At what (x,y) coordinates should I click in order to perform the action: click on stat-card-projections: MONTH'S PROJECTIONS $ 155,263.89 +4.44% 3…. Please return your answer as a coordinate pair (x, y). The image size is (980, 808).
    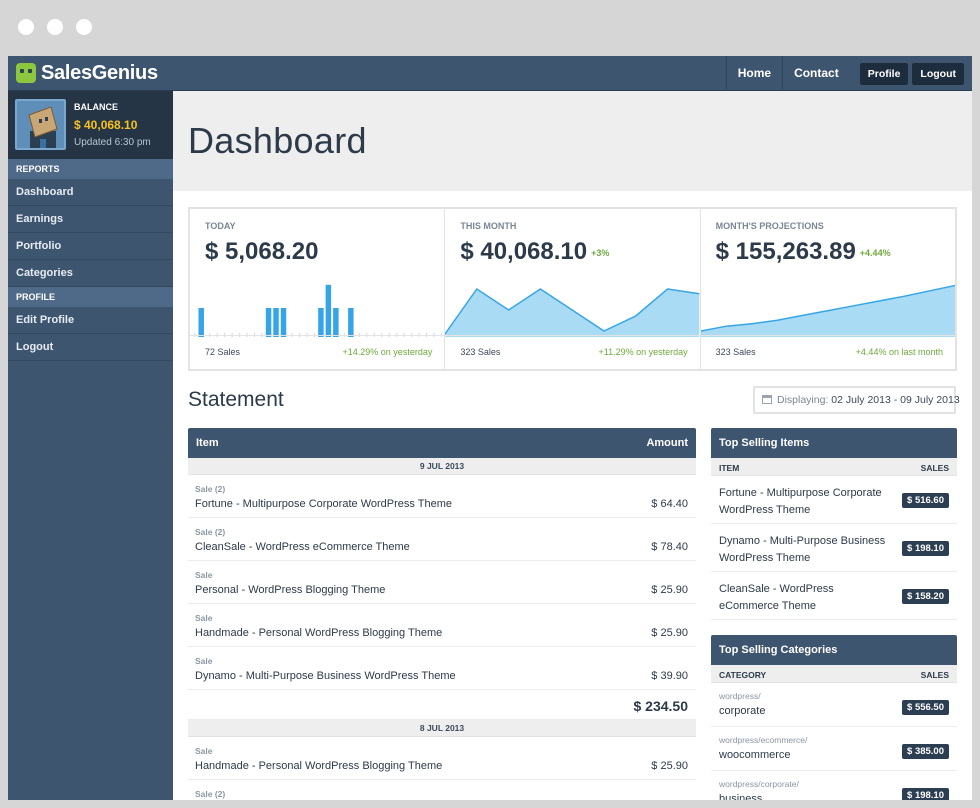
    Looking at the image, I should click on (827, 289).